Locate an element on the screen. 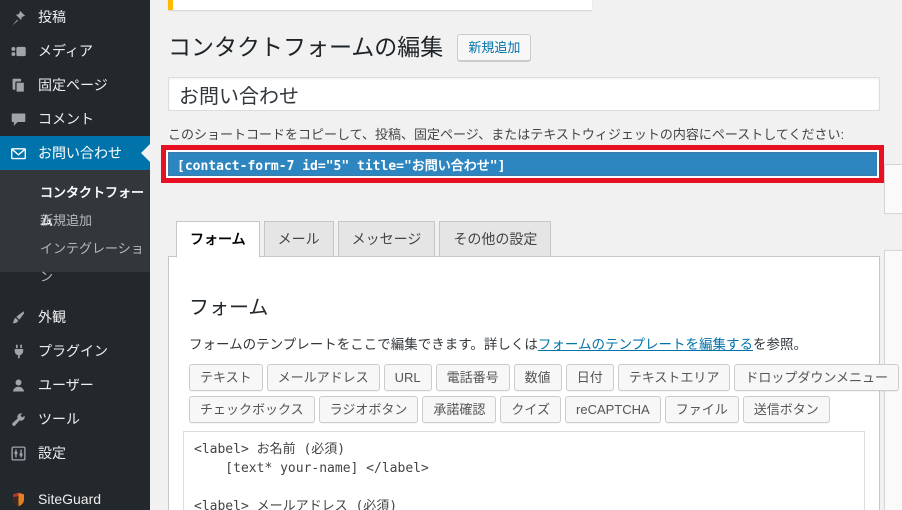  tab-mail: メール is located at coordinates (298, 239).